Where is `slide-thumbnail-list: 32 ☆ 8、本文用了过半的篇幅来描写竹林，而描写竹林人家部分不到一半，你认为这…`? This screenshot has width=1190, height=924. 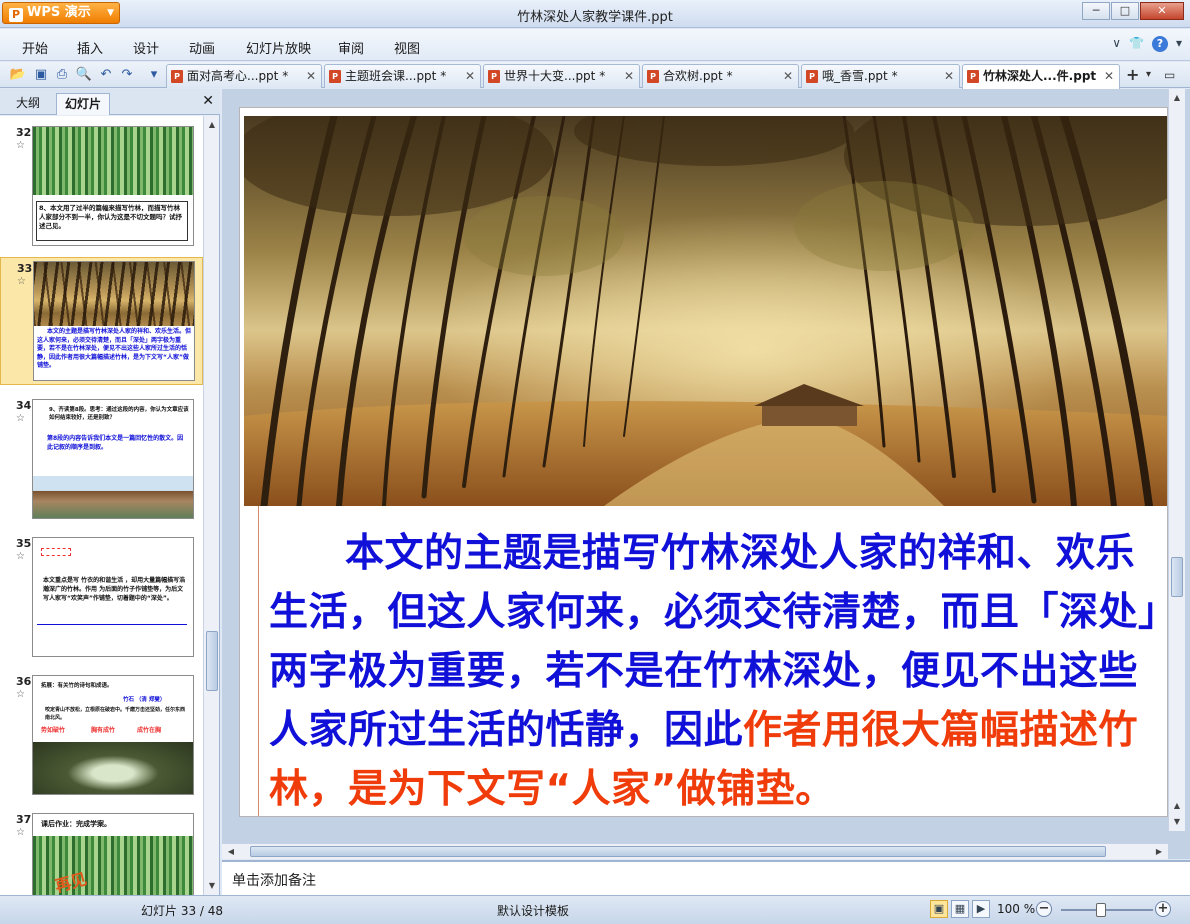 slide-thumbnail-list: 32 ☆ 8、本文用了过半的篇幅来描写竹林，而描写竹林人家部分不到一半，你认为这… is located at coordinates (101, 505).